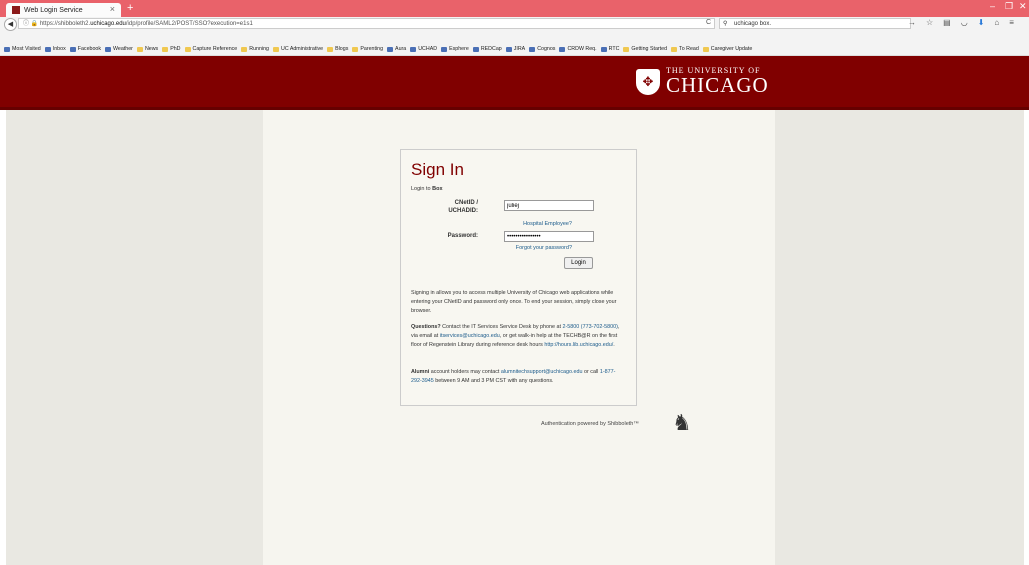  What do you see at coordinates (1011, 22) in the screenshot?
I see `menu-icon: ≡` at bounding box center [1011, 22].